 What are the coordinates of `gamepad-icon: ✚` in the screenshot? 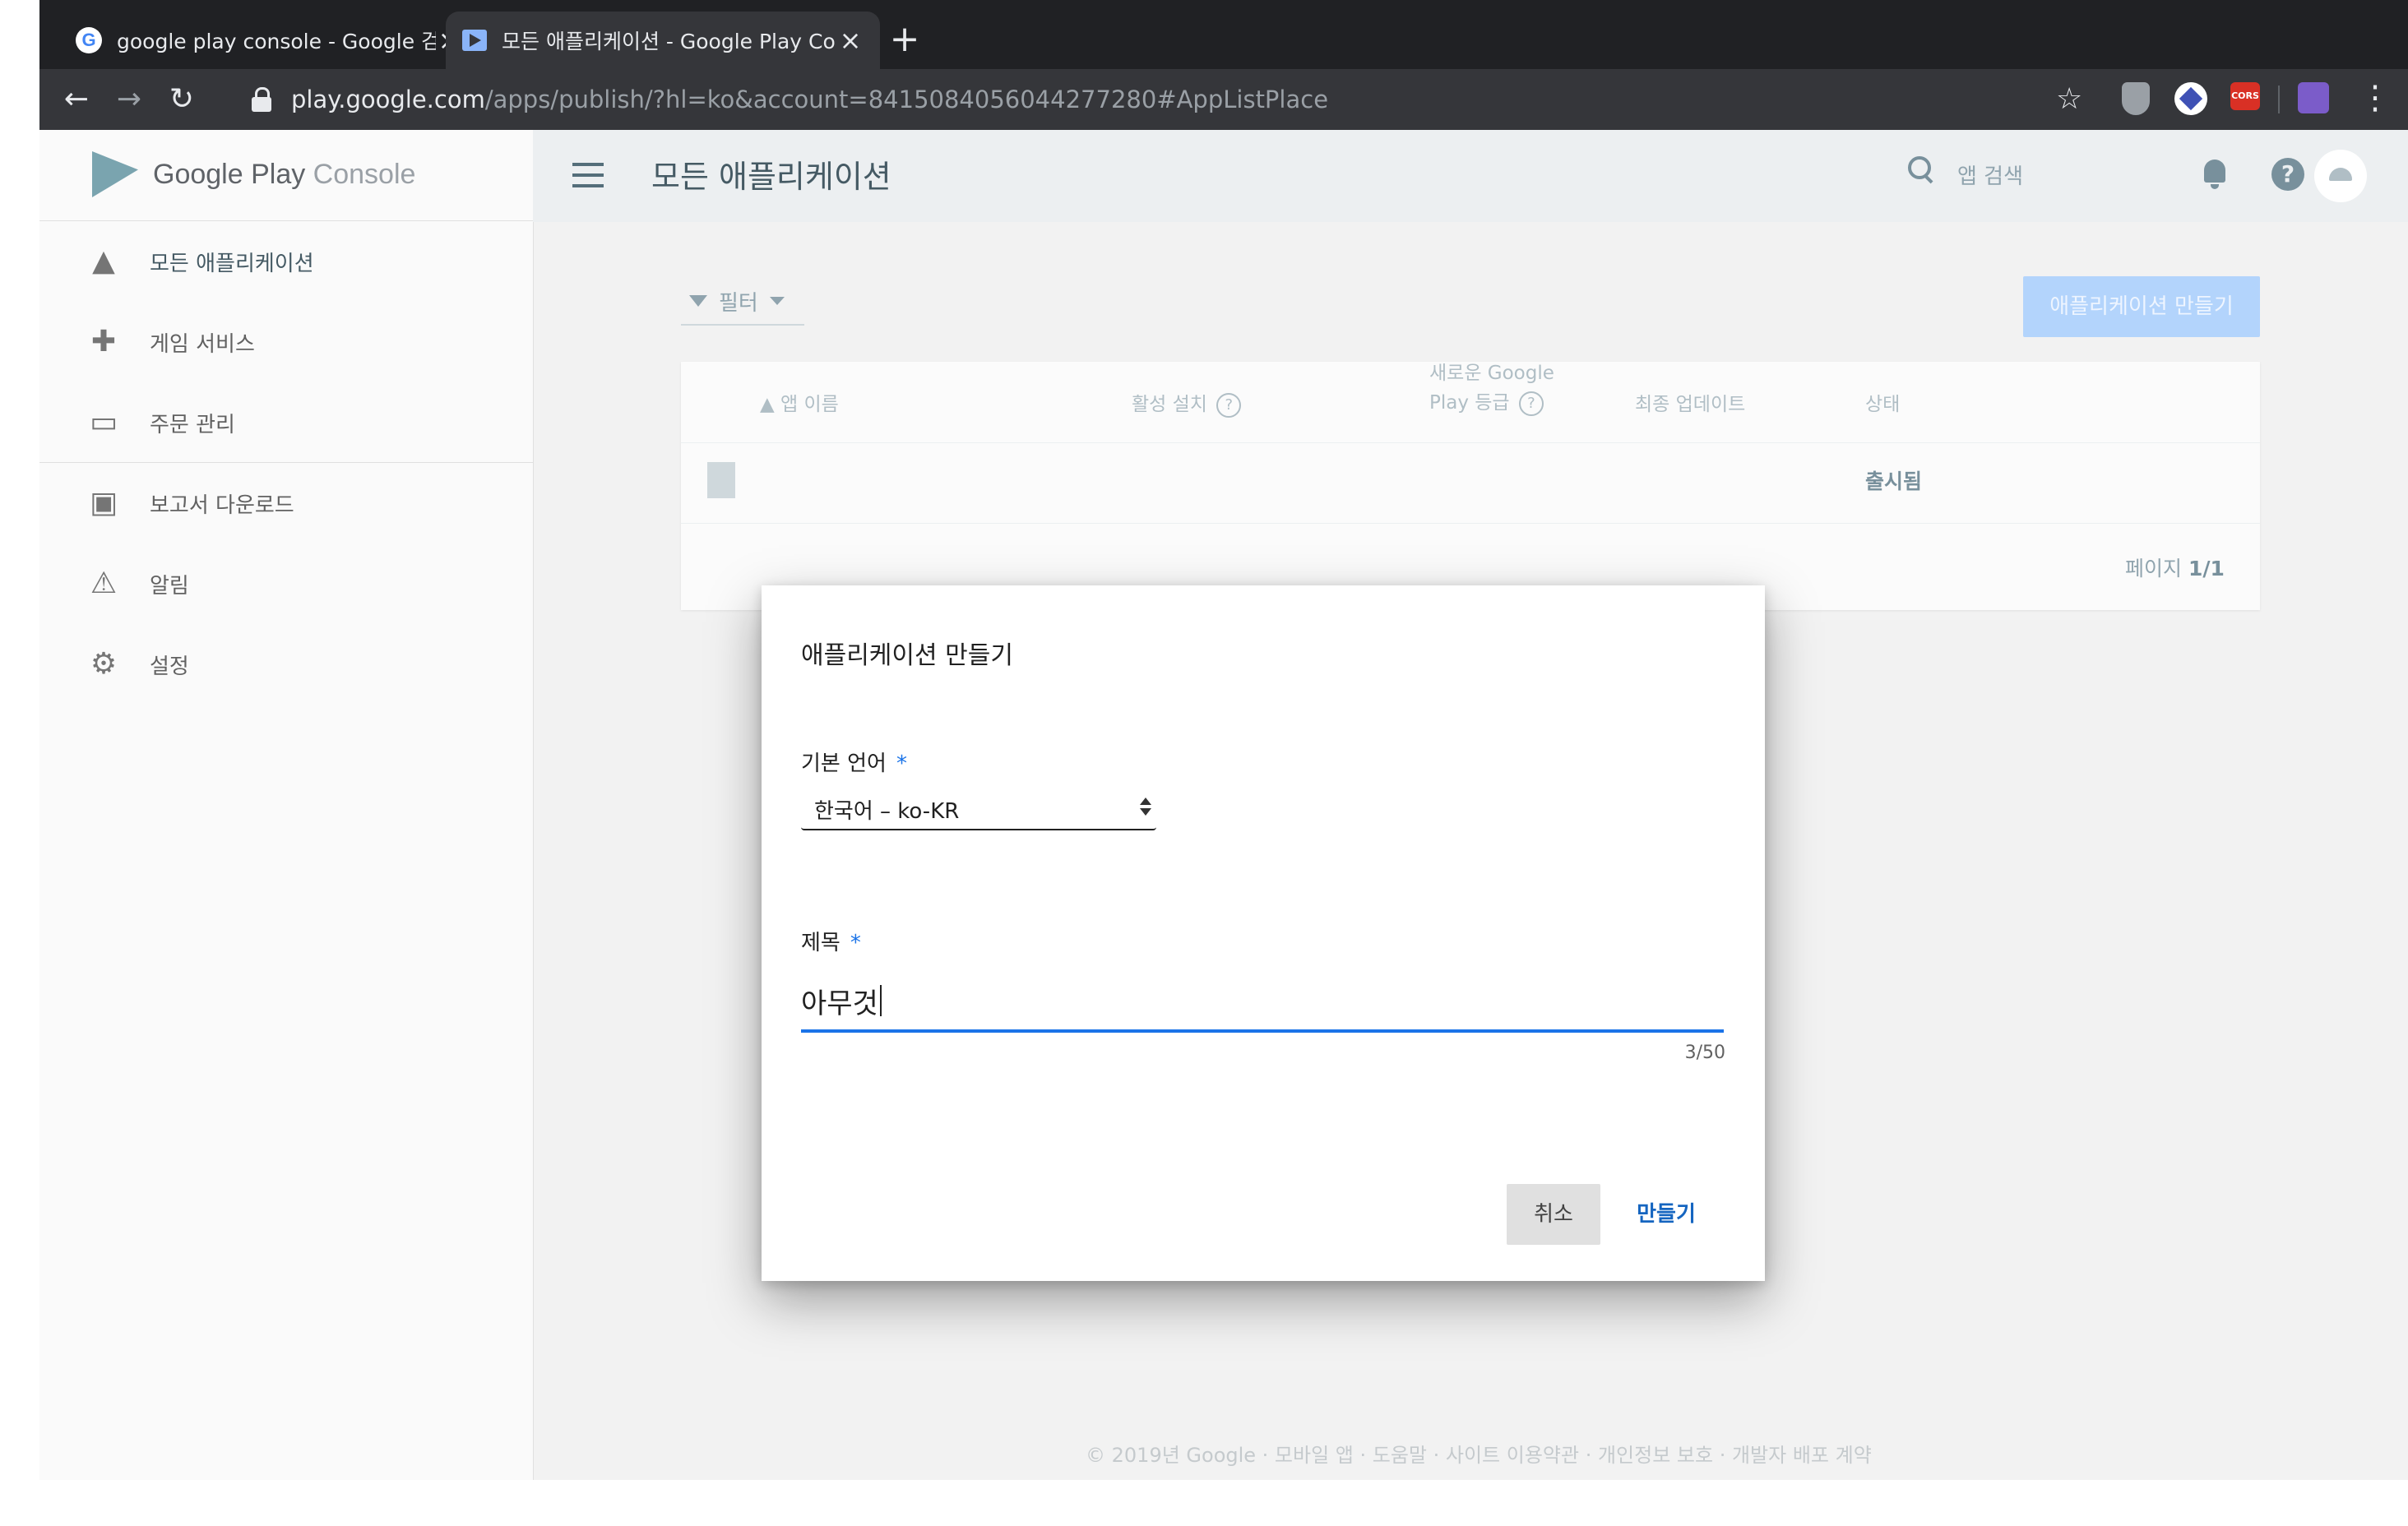 It's located at (103, 341).